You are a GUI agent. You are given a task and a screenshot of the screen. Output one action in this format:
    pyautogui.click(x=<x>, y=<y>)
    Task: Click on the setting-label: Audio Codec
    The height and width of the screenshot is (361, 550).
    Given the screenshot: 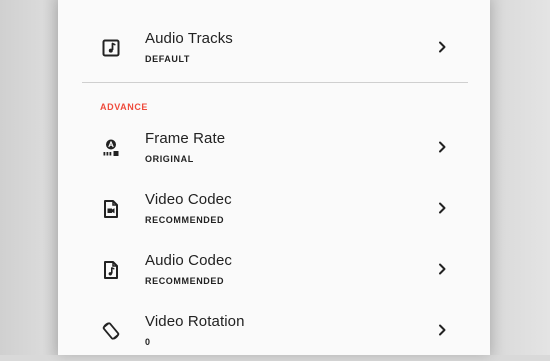 What is the action you would take?
    pyautogui.click(x=188, y=260)
    